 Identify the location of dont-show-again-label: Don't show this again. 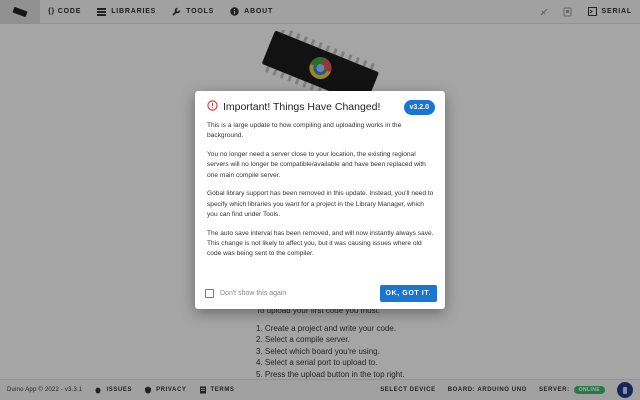
(253, 293).